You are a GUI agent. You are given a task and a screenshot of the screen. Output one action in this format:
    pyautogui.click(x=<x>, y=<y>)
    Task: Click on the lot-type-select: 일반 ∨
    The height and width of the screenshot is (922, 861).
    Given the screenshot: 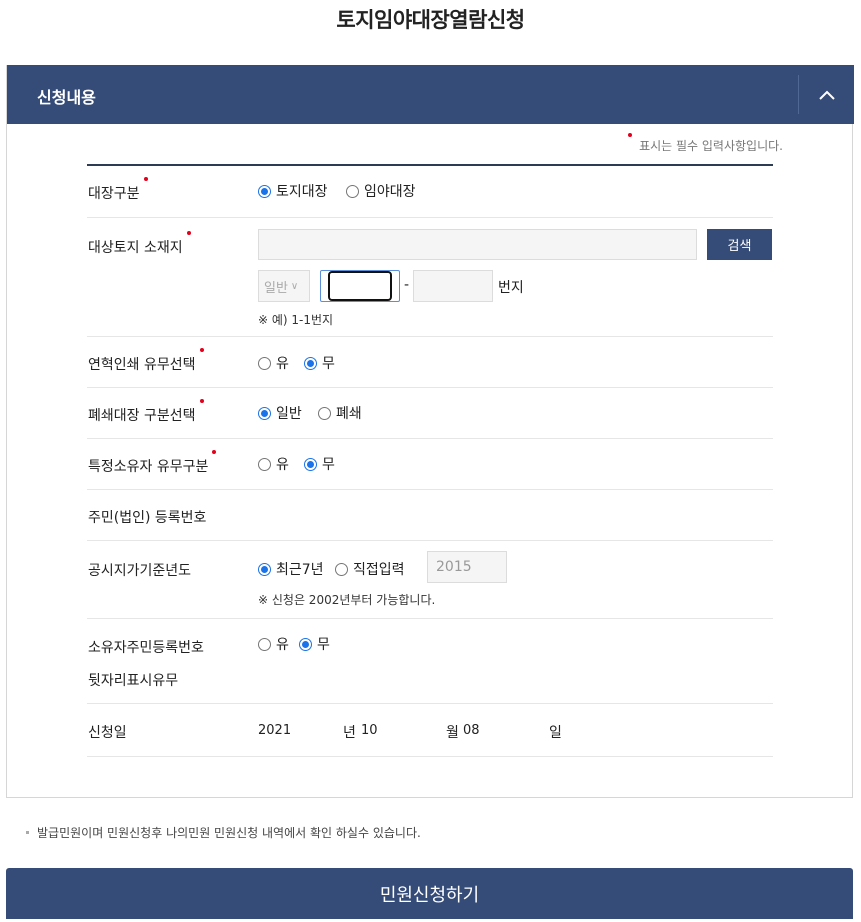 What is the action you would take?
    pyautogui.click(x=284, y=286)
    